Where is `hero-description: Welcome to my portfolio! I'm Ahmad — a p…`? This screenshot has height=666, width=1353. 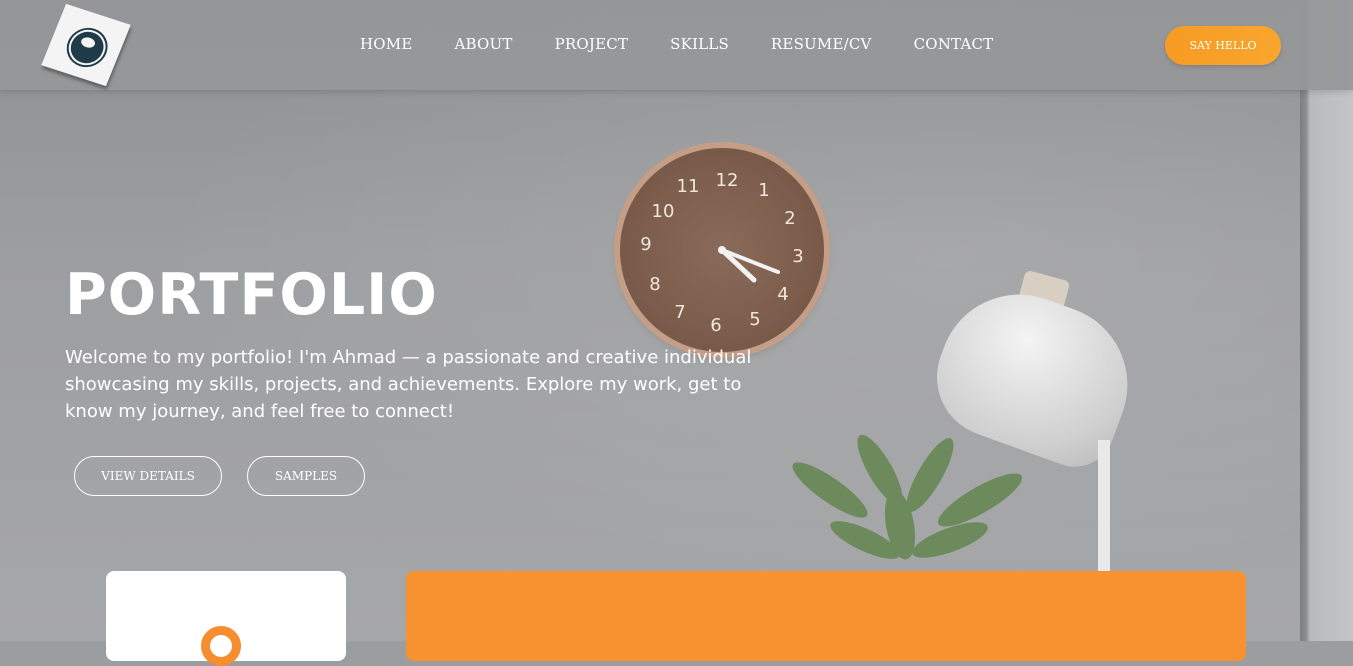 hero-description: Welcome to my portfolio! I'm Ahmad — a p… is located at coordinates (408, 384).